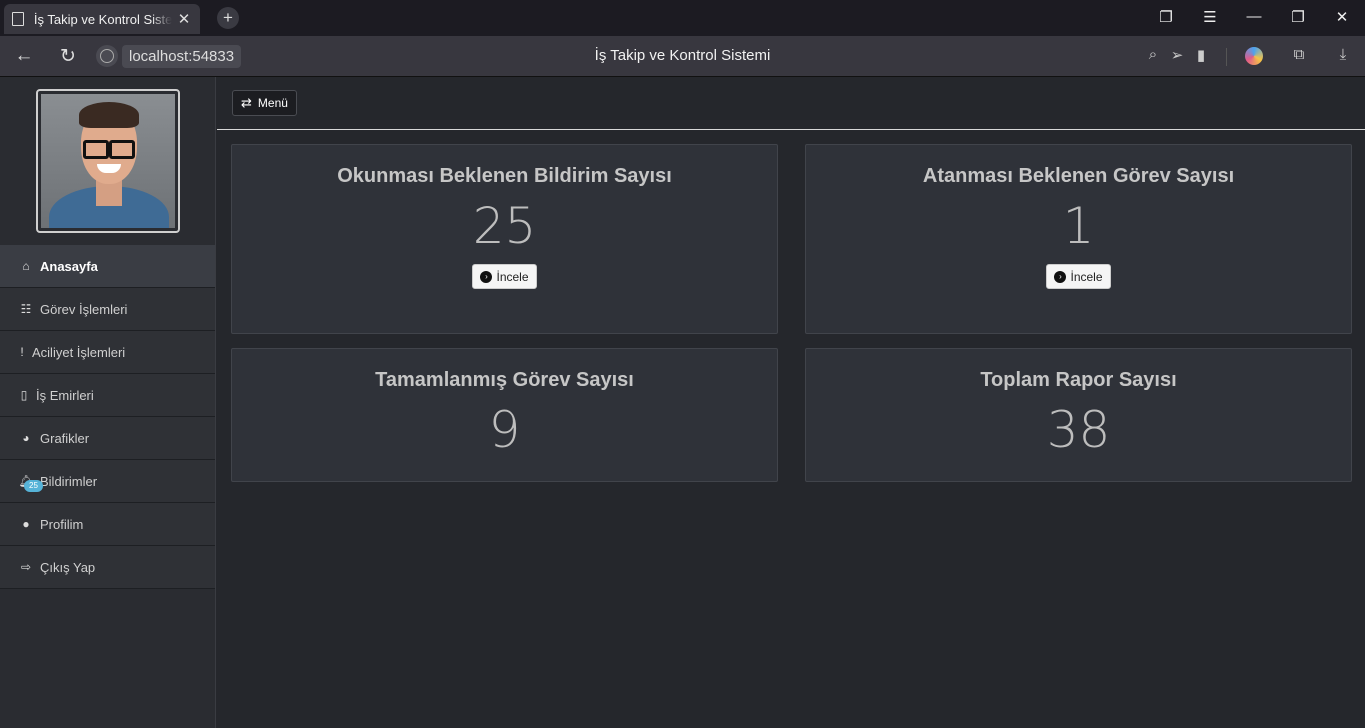 The height and width of the screenshot is (728, 1365). Describe the element at coordinates (69, 266) in the screenshot. I see `sidebar-item-label: Anasayfa` at that location.